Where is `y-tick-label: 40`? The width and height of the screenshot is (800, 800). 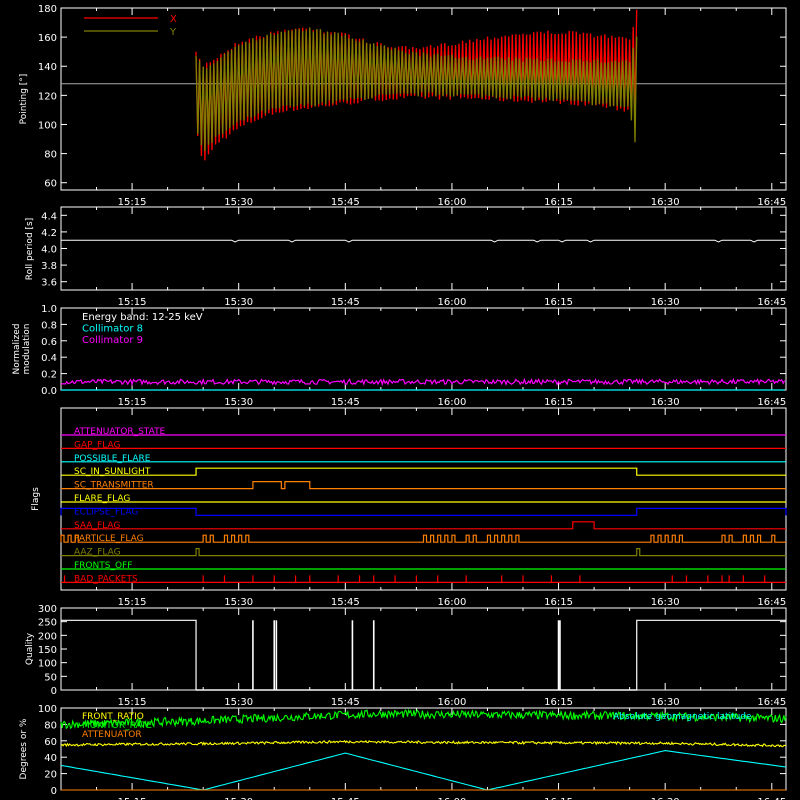 y-tick-label: 40 is located at coordinates (50, 758).